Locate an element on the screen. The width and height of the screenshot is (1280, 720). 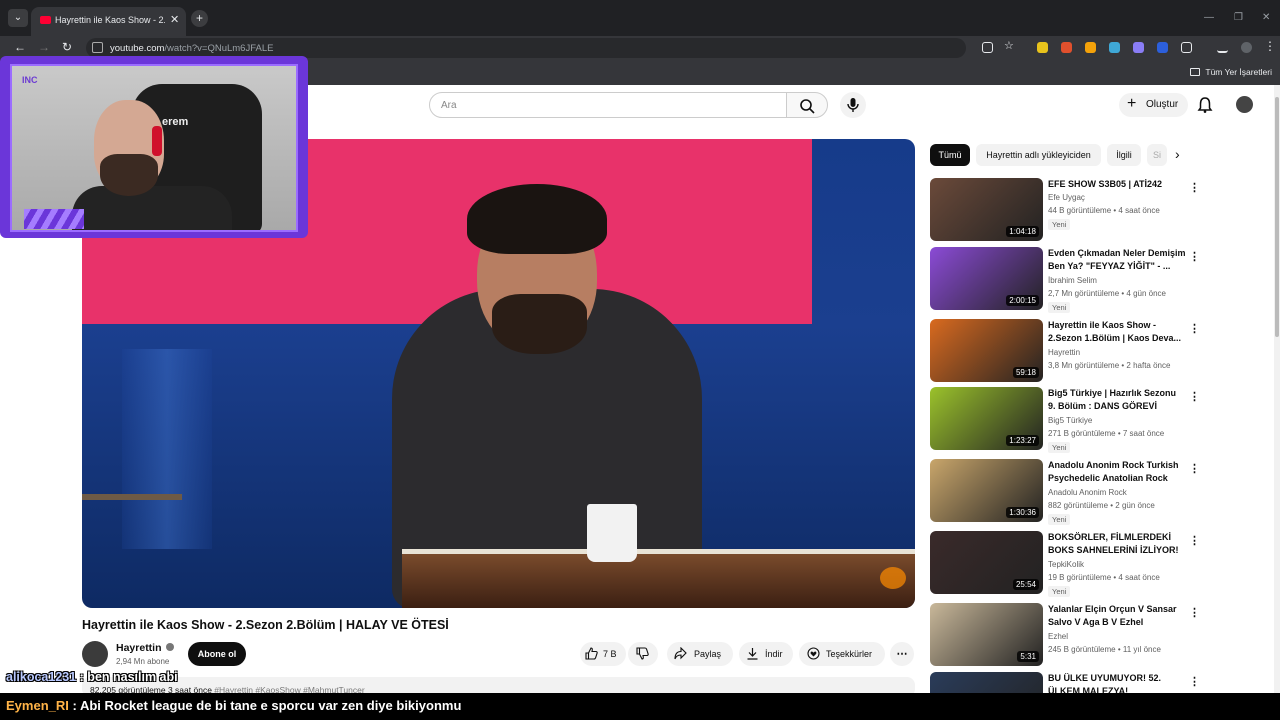
chip-related: İlgili is located at coordinates (1124, 155).